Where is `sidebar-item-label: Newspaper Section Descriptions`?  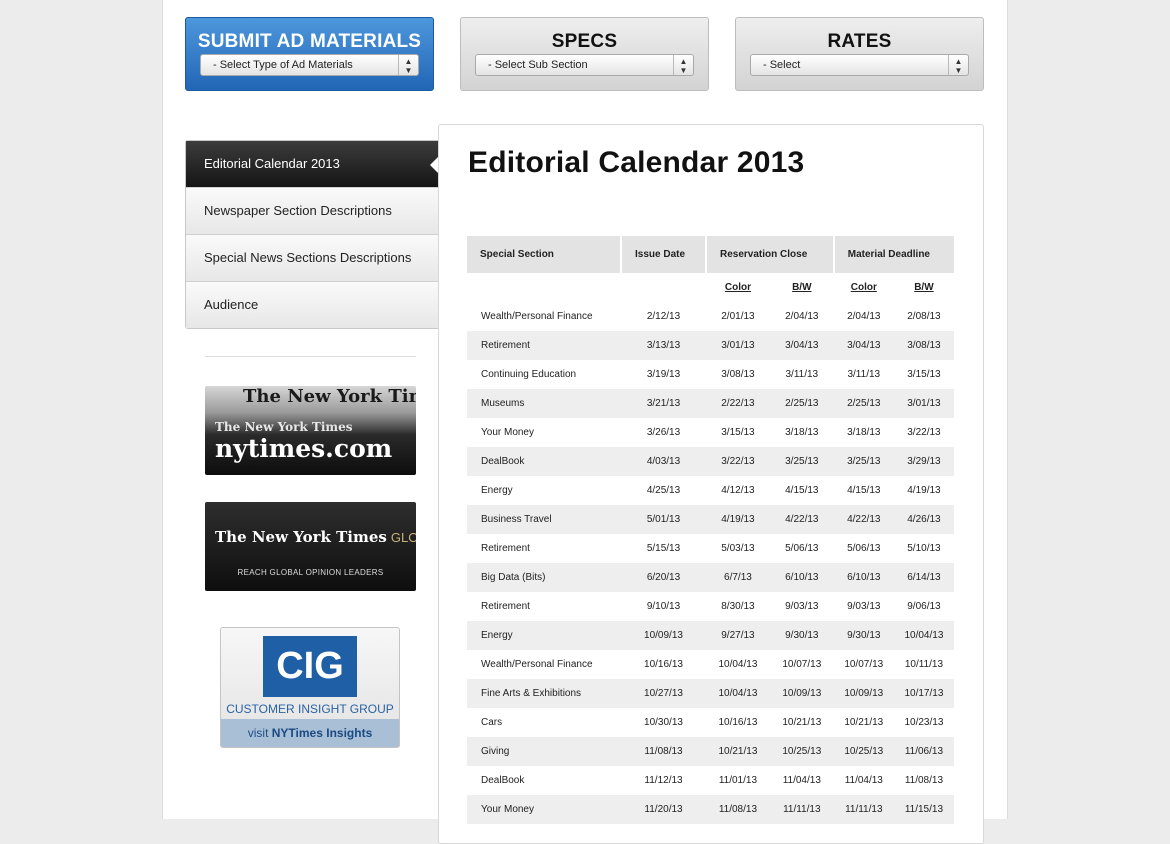 sidebar-item-label: Newspaper Section Descriptions is located at coordinates (298, 210).